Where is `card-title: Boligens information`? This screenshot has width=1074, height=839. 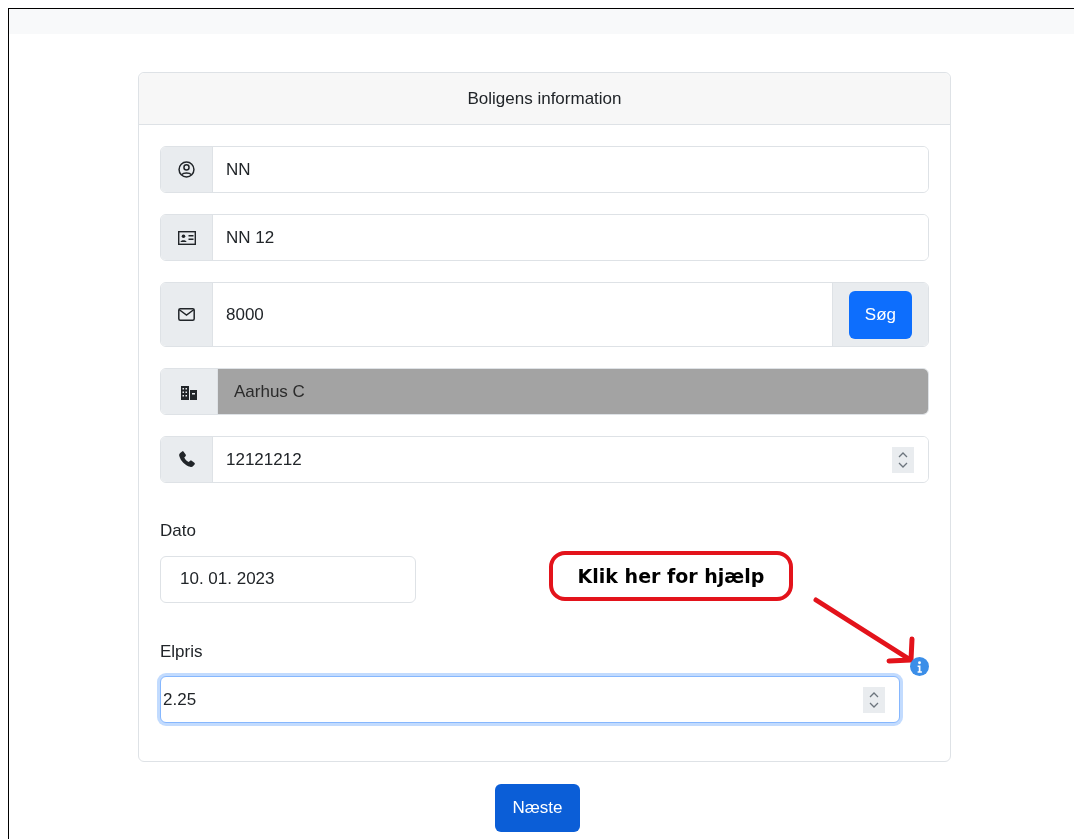 card-title: Boligens information is located at coordinates (544, 98).